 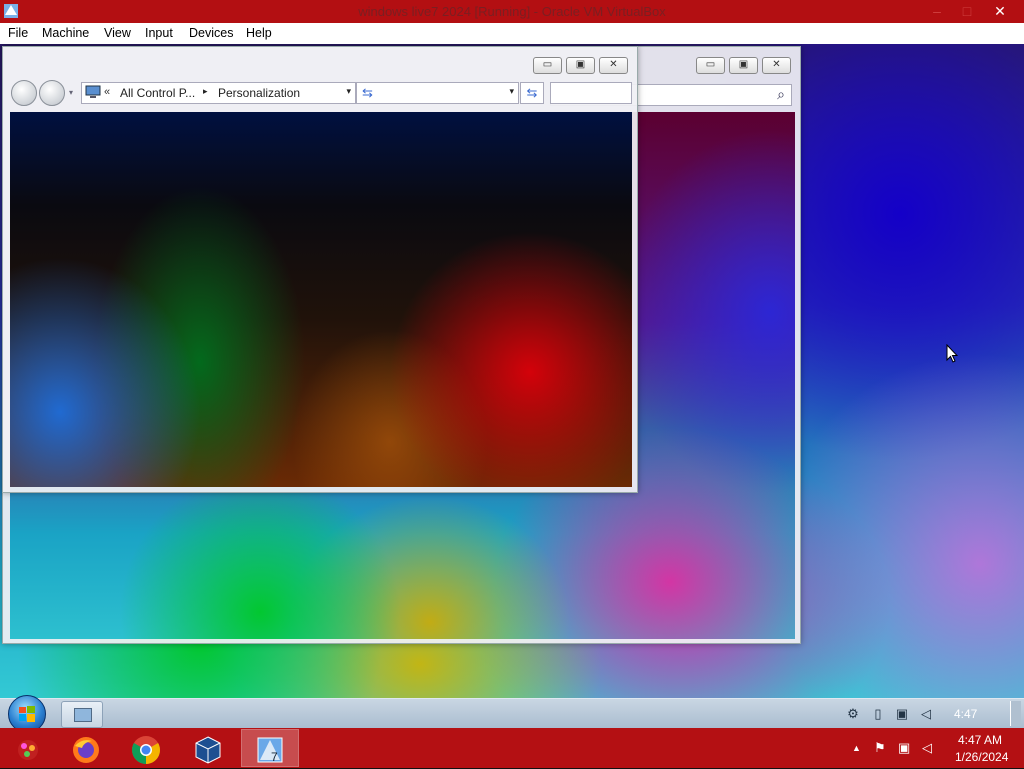 What do you see at coordinates (1015, 713) in the screenshot?
I see `show-desktop-button` at bounding box center [1015, 713].